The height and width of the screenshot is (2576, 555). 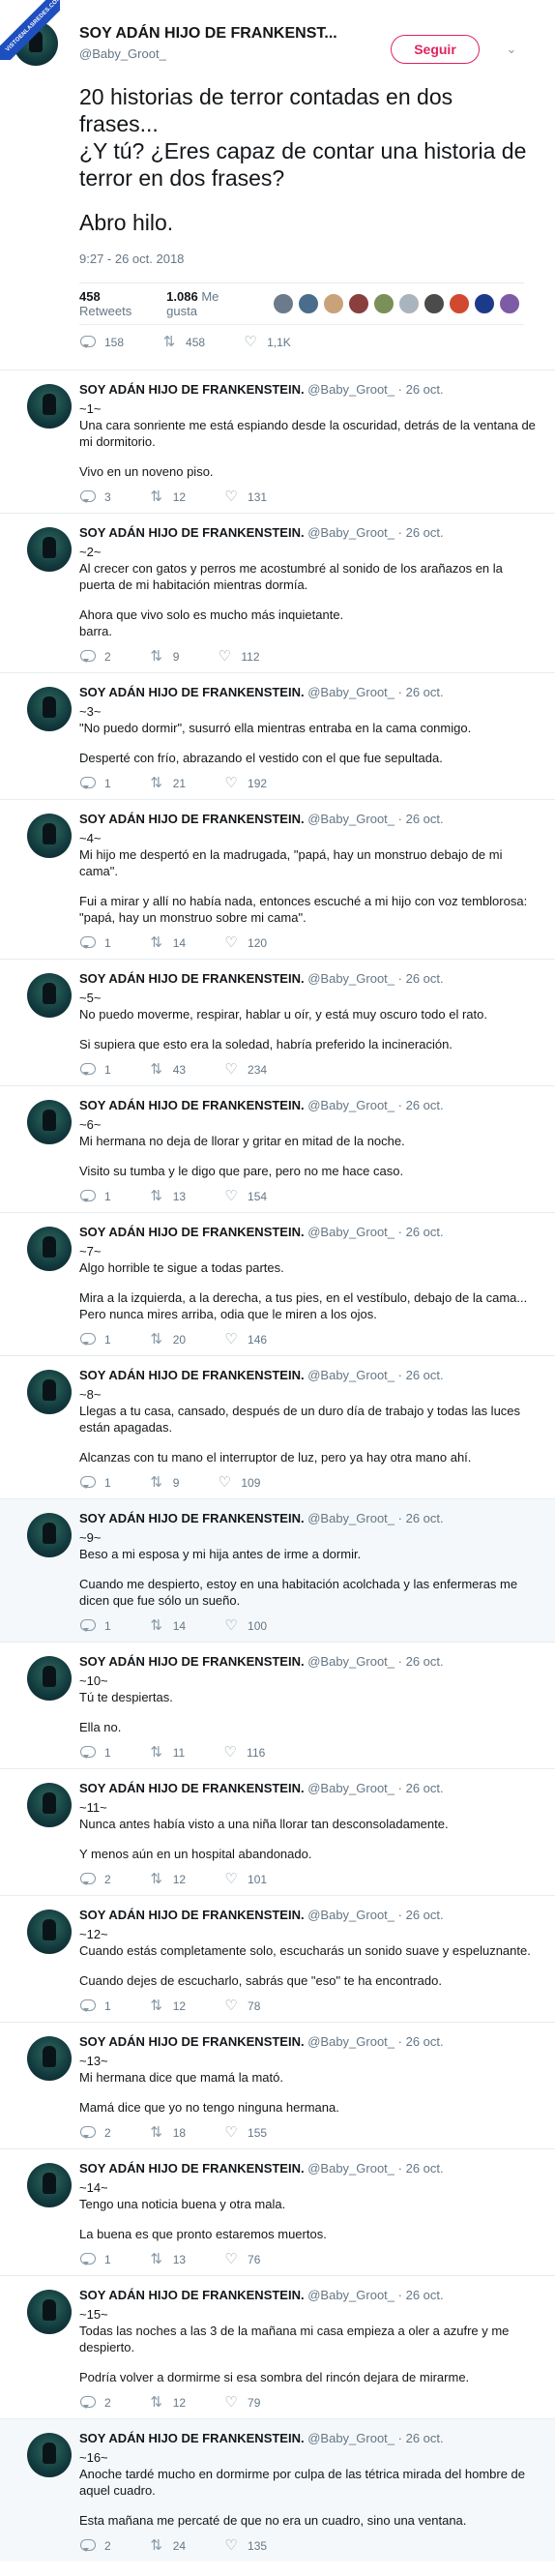 What do you see at coordinates (183, 342) in the screenshot?
I see `retweet-button: ⇅ 458` at bounding box center [183, 342].